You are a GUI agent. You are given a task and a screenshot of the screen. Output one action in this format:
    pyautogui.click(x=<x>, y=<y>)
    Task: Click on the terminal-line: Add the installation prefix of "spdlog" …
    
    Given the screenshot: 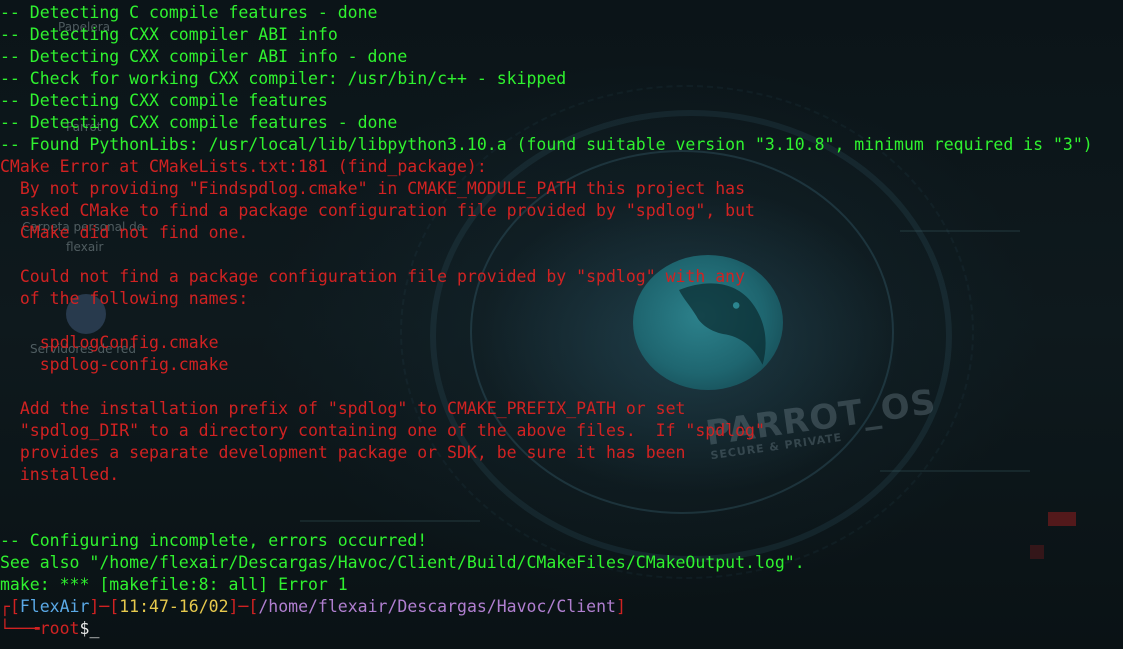 What is the action you would take?
    pyautogui.click(x=343, y=408)
    